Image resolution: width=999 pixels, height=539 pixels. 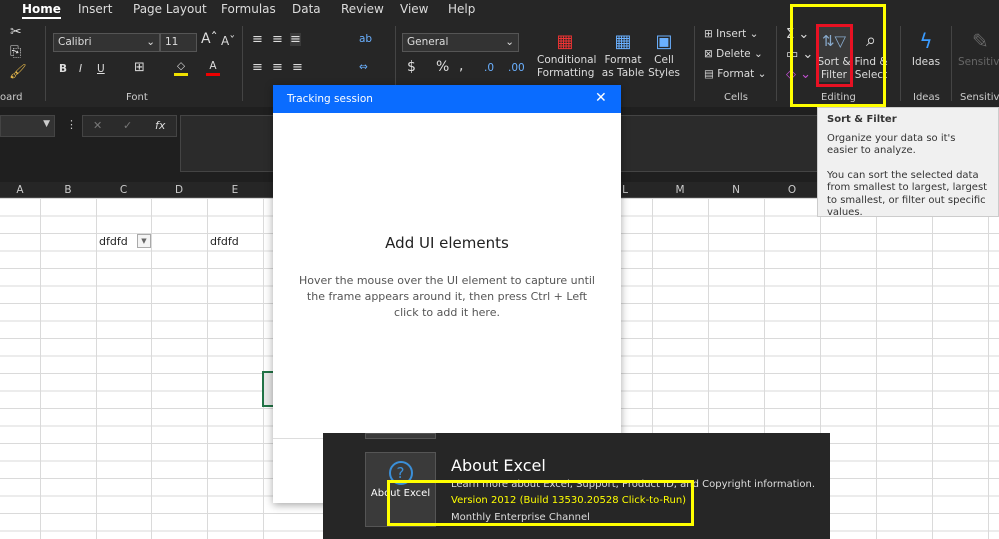 I want to click on fill-color-icon: ◇, so click(x=181, y=68).